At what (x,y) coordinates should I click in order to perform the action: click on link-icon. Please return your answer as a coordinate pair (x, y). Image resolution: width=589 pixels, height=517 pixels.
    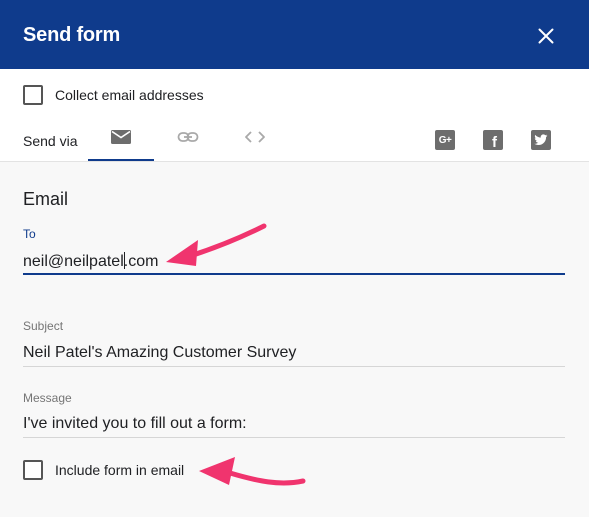
    Looking at the image, I should click on (188, 137).